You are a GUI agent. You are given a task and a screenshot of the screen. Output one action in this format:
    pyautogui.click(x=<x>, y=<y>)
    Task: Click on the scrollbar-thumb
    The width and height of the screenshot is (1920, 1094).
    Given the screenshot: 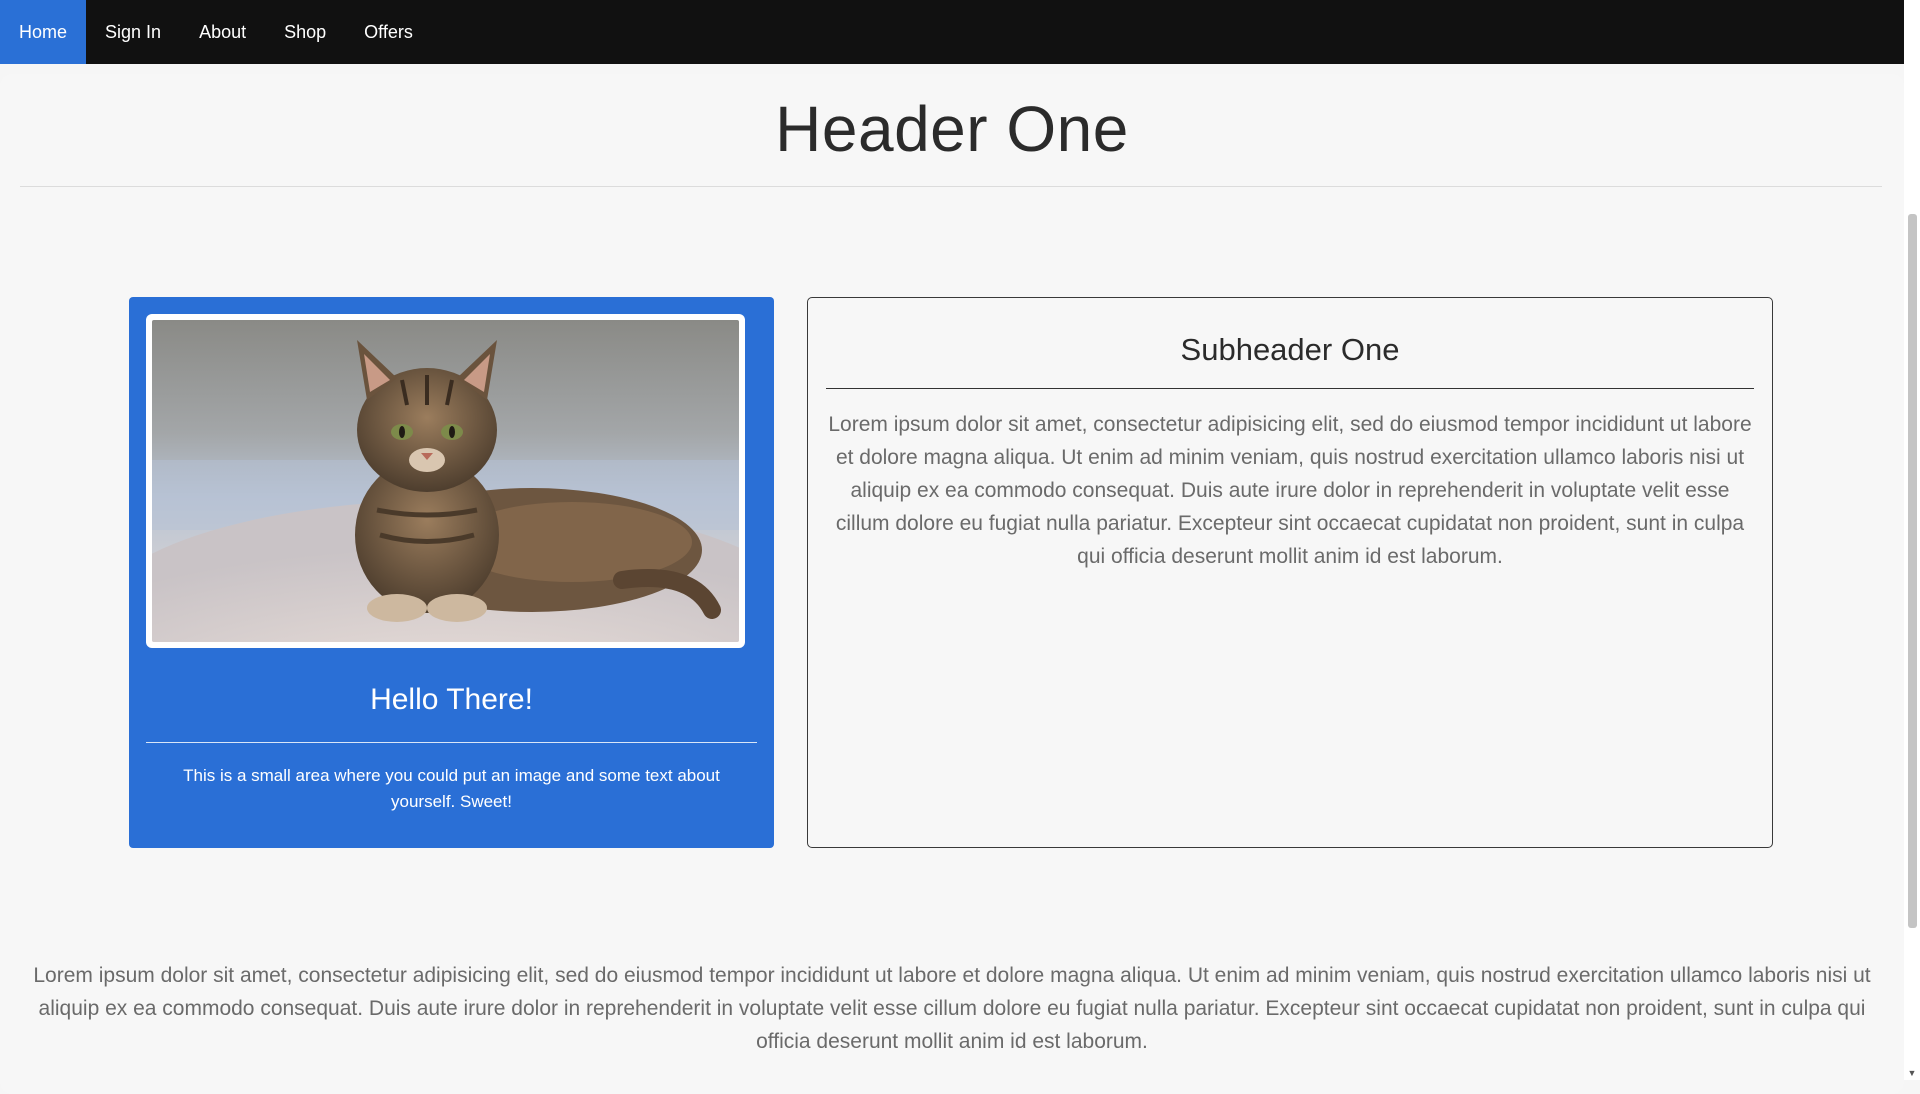 What is the action you would take?
    pyautogui.click(x=1912, y=571)
    